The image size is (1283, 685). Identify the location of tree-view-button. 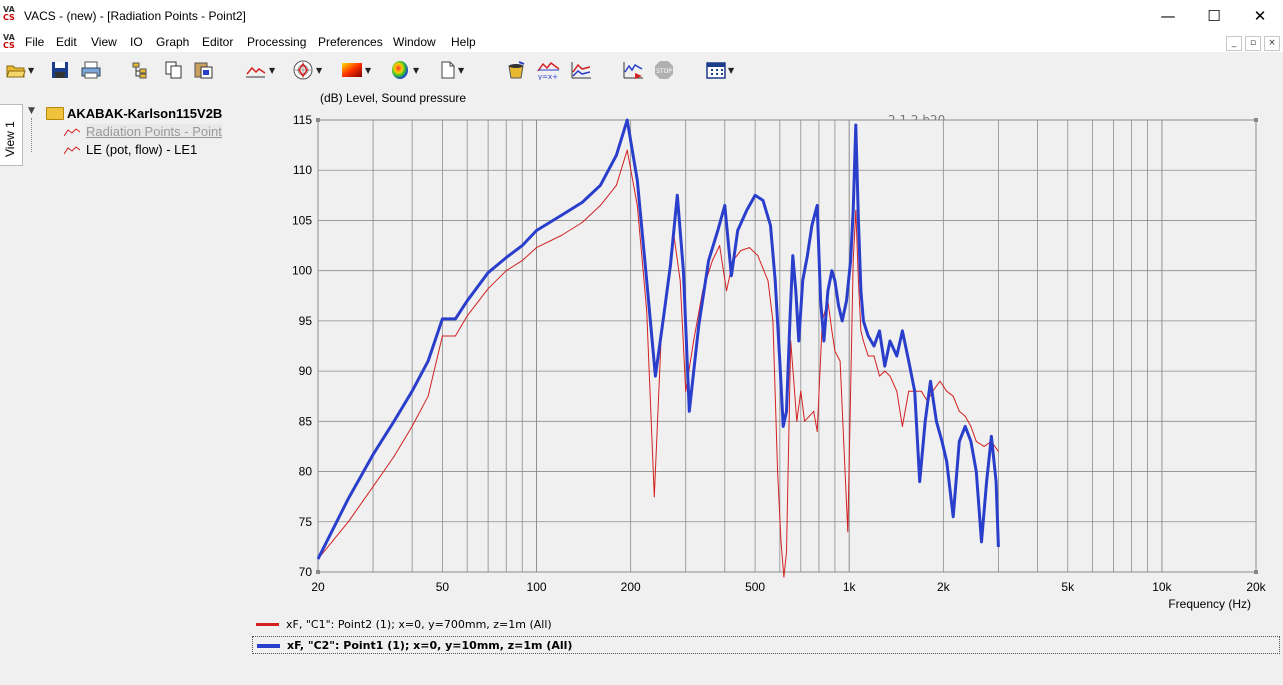
(141, 70).